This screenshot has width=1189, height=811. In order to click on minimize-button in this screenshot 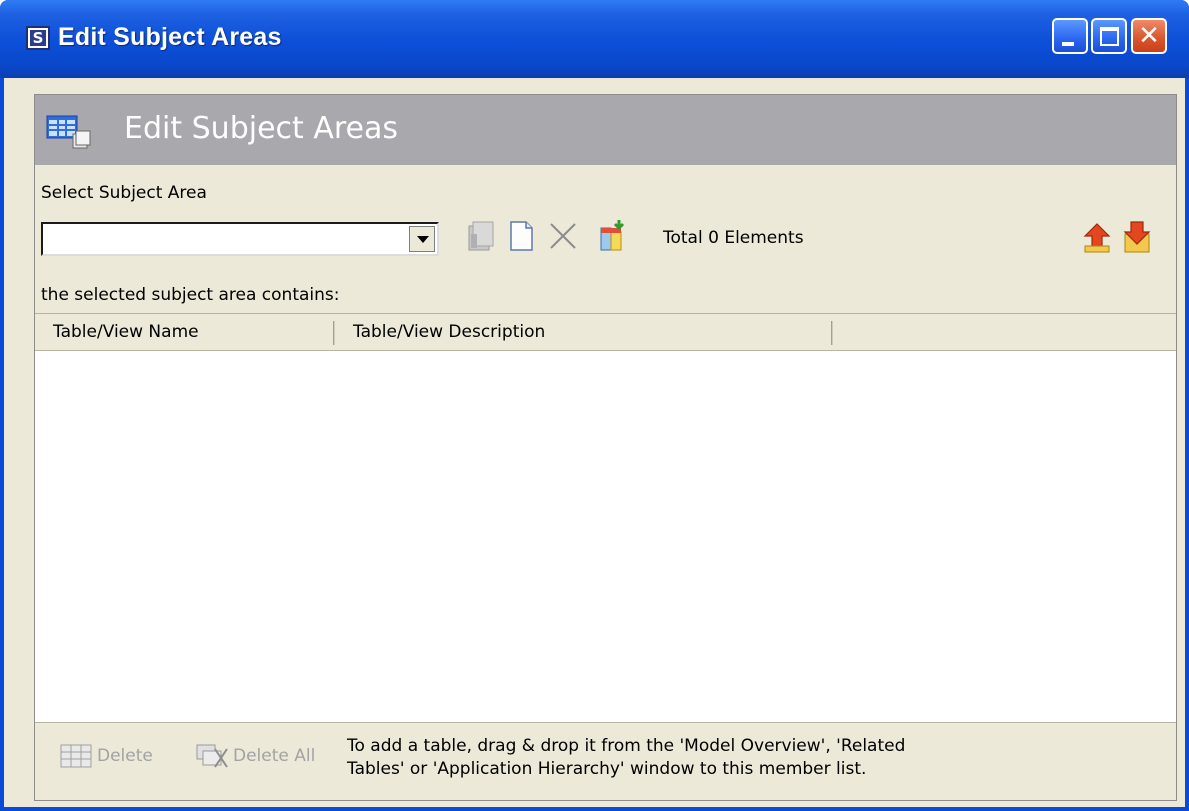, I will do `click(1070, 36)`.